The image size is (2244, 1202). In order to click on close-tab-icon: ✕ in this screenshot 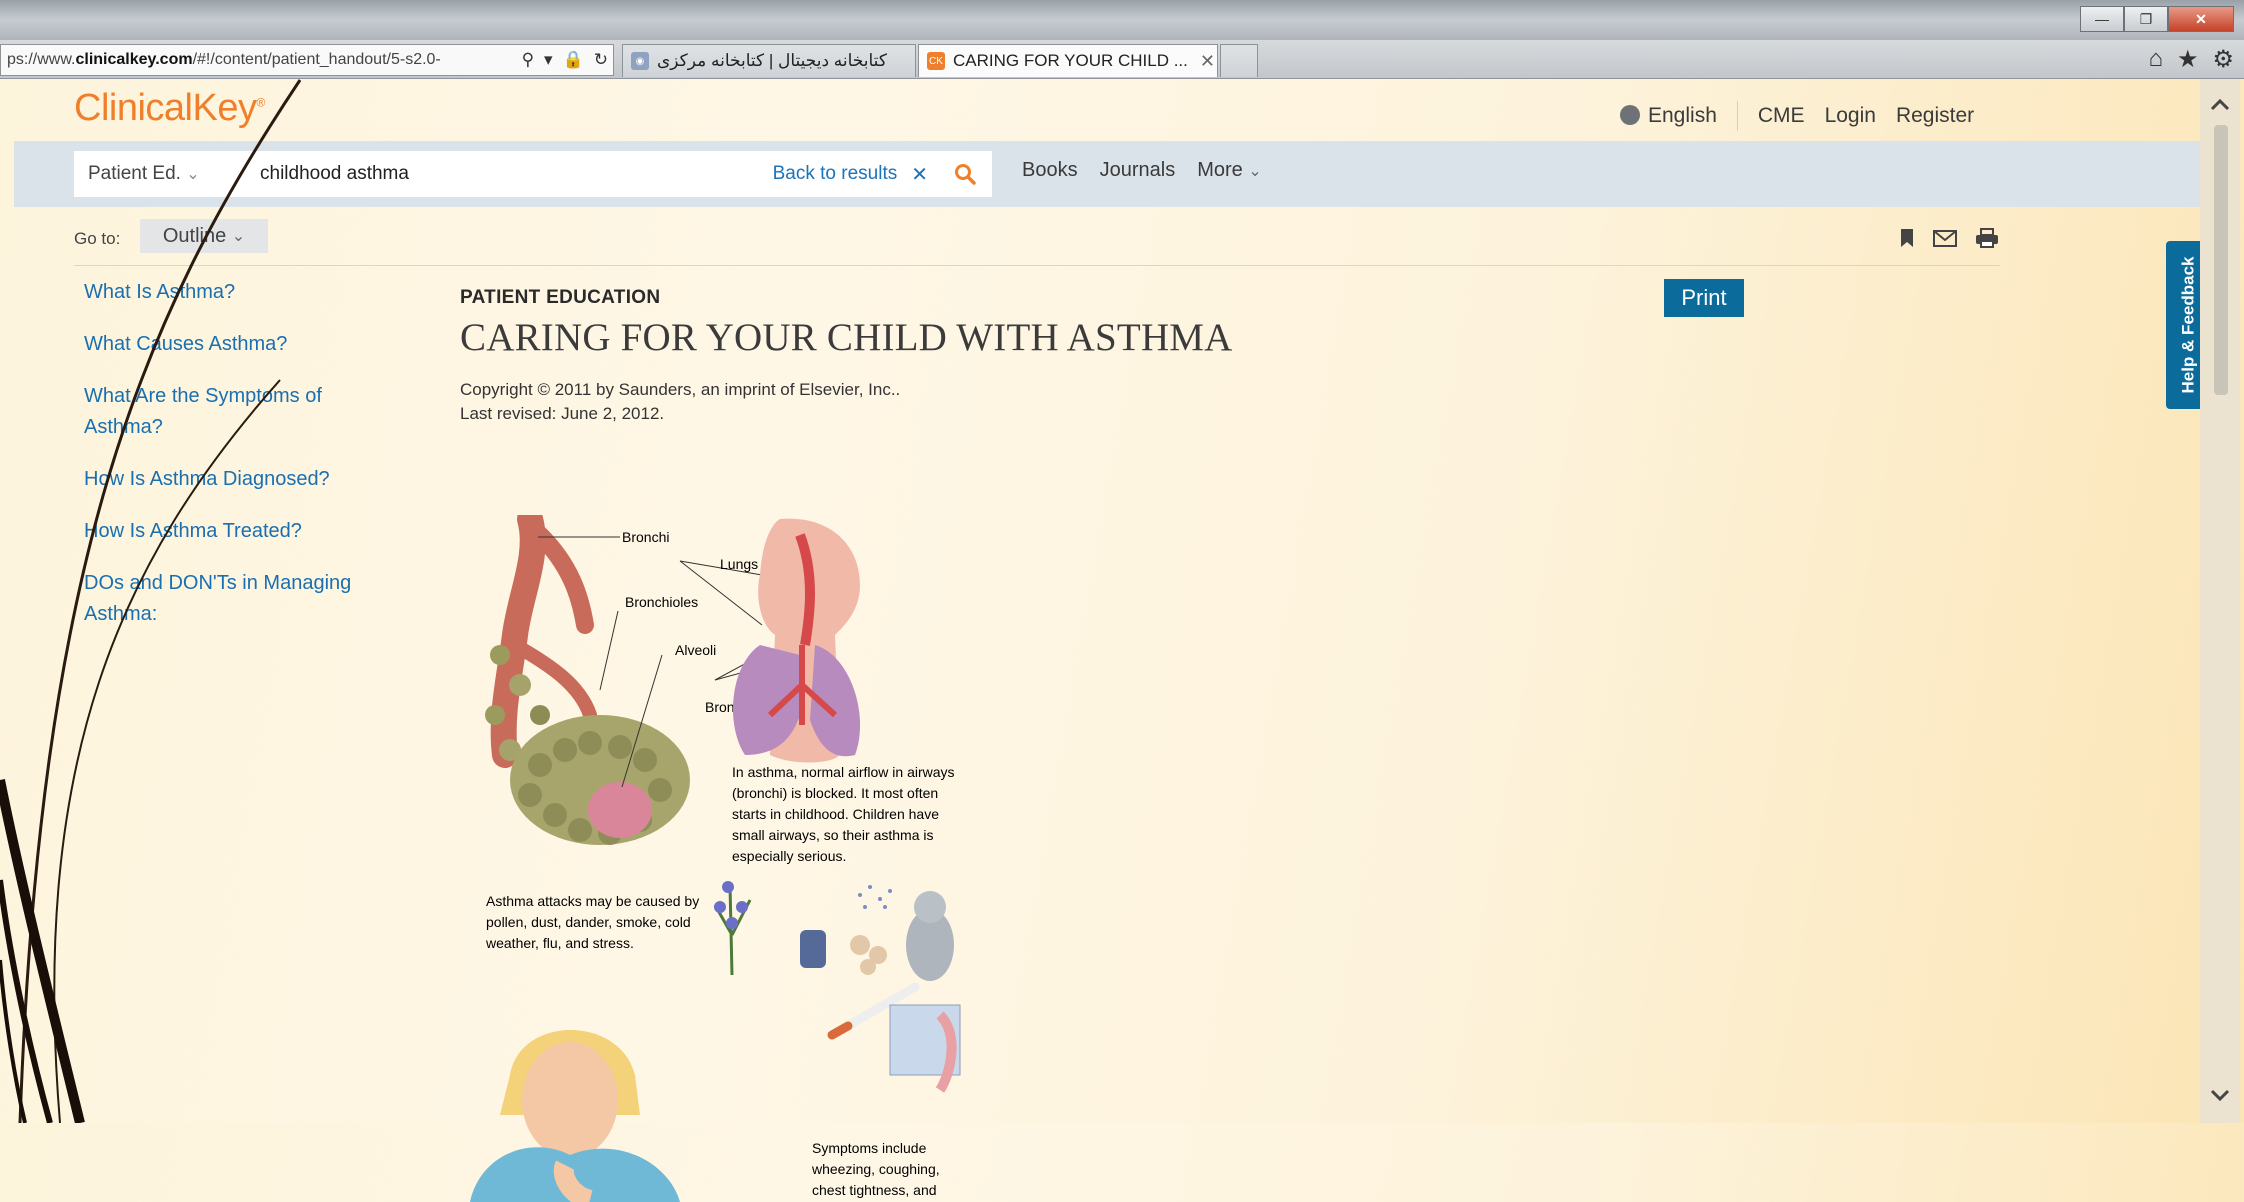, I will do `click(1207, 61)`.